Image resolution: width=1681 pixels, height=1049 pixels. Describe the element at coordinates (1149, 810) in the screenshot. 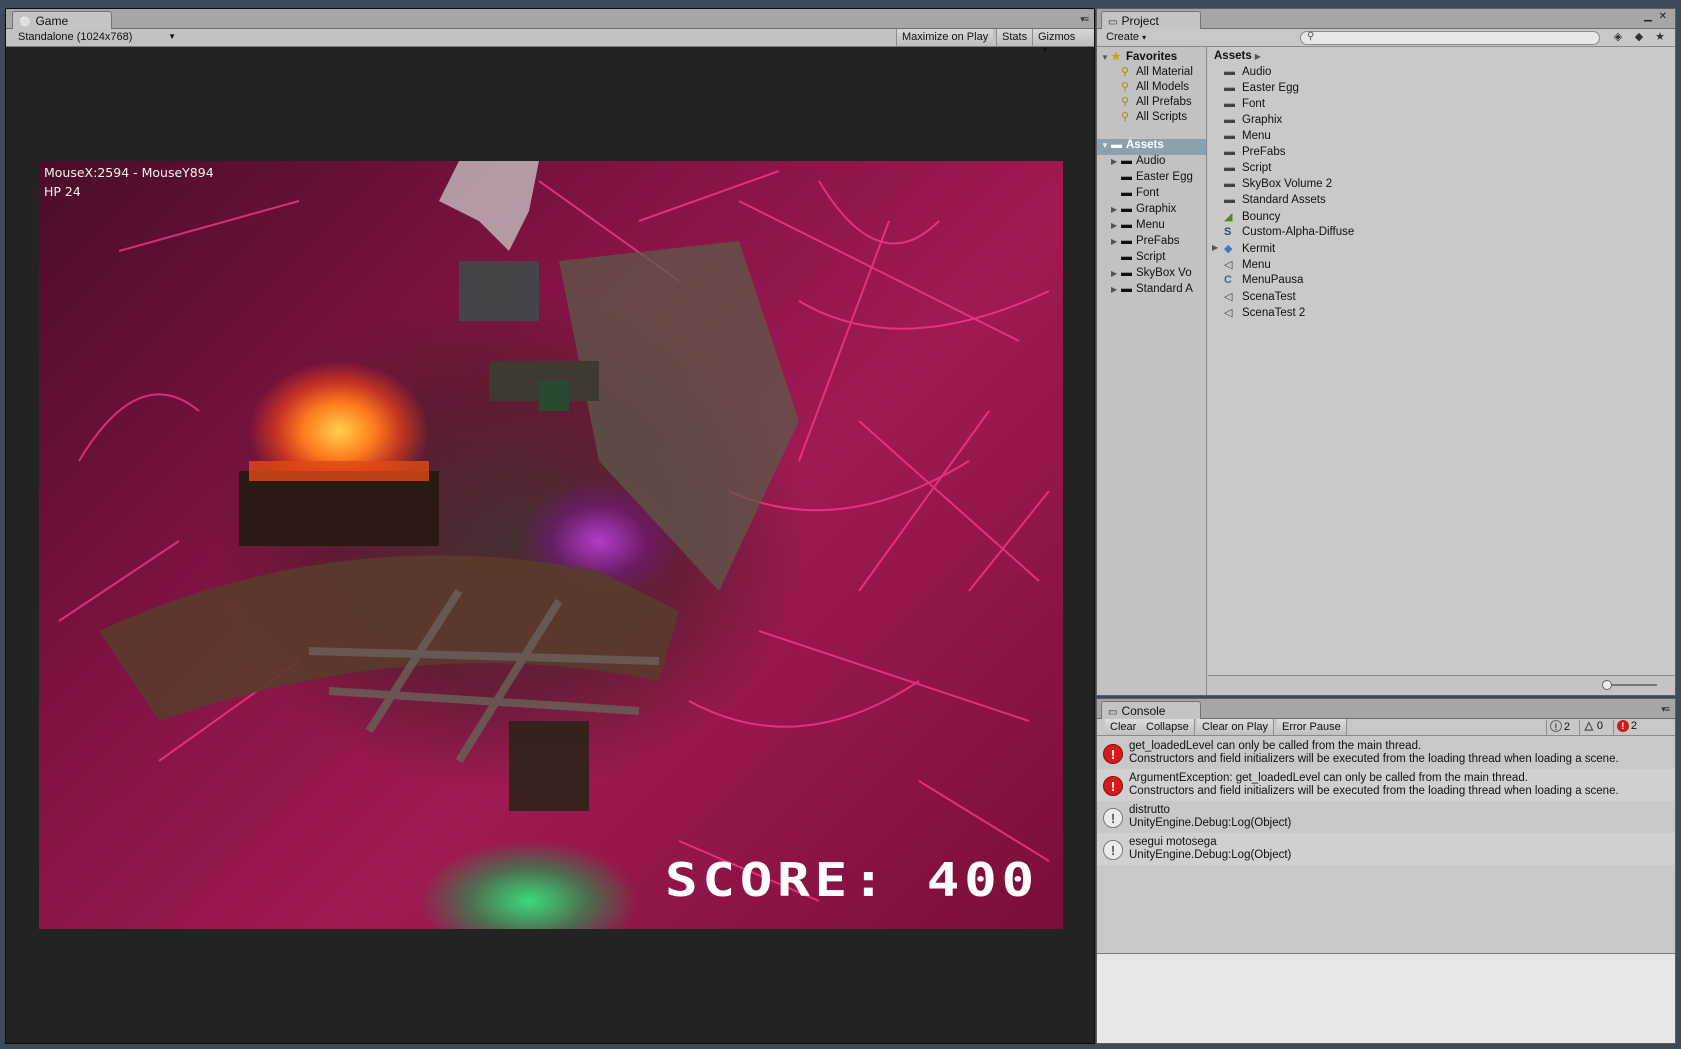

I see `log-message: distrutto` at that location.